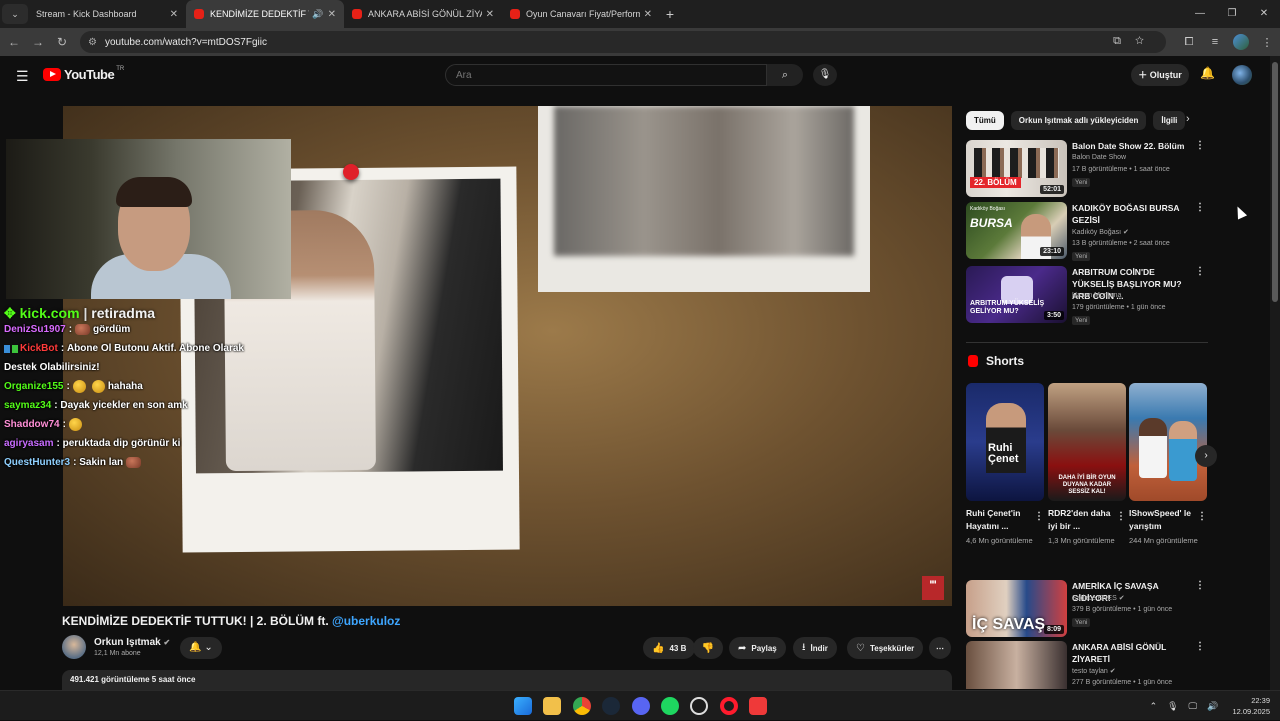 This screenshot has width=1280, height=721. Describe the element at coordinates (1200, 14) in the screenshot. I see `minimize-icon: —` at that location.